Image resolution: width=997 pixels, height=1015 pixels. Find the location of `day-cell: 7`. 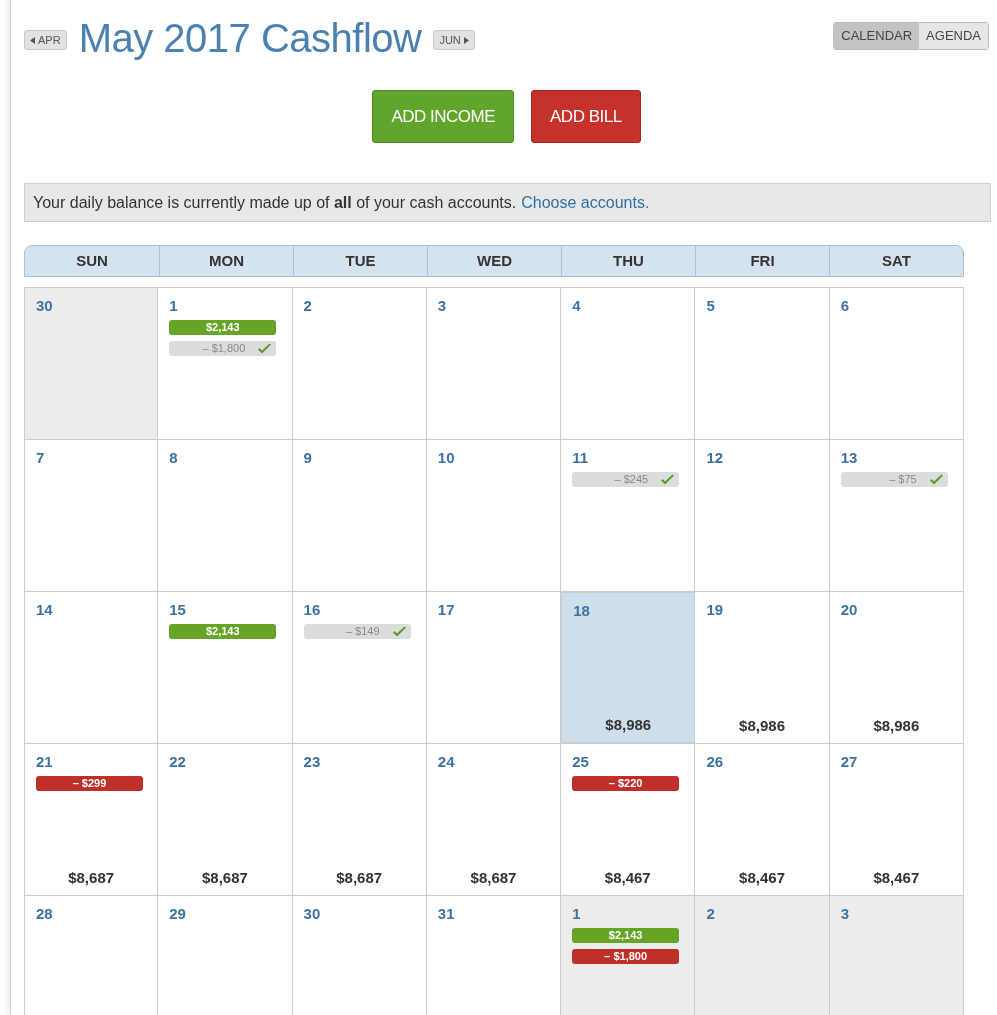

day-cell: 7 is located at coordinates (91, 515).